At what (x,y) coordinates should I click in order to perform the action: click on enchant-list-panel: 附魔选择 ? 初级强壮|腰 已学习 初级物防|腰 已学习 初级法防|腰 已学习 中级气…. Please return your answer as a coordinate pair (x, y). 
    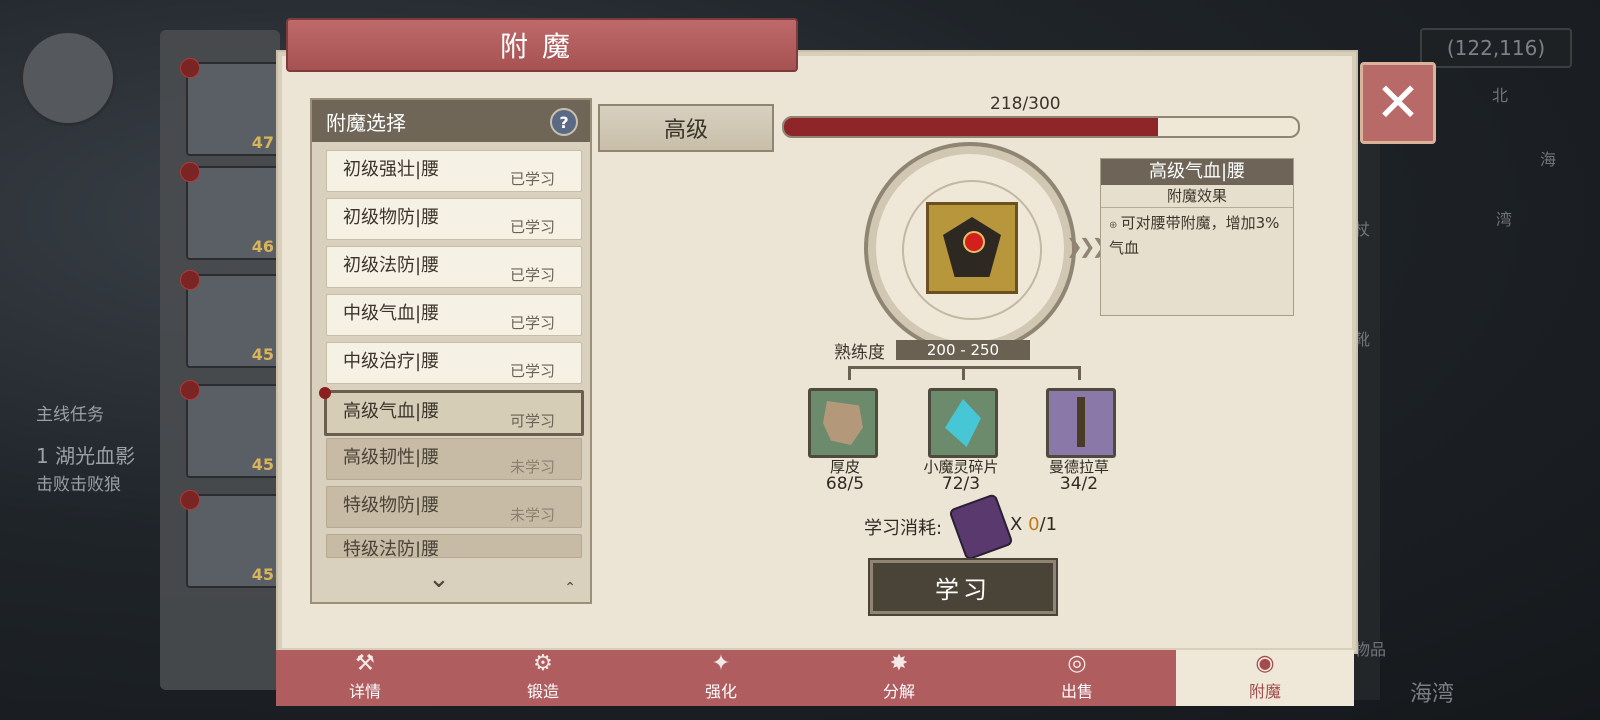
    Looking at the image, I should click on (451, 351).